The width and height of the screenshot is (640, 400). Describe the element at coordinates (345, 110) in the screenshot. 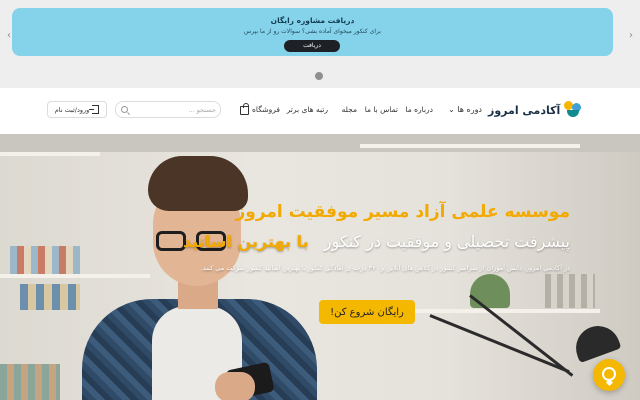

I see `nav-magazine: مجله` at that location.